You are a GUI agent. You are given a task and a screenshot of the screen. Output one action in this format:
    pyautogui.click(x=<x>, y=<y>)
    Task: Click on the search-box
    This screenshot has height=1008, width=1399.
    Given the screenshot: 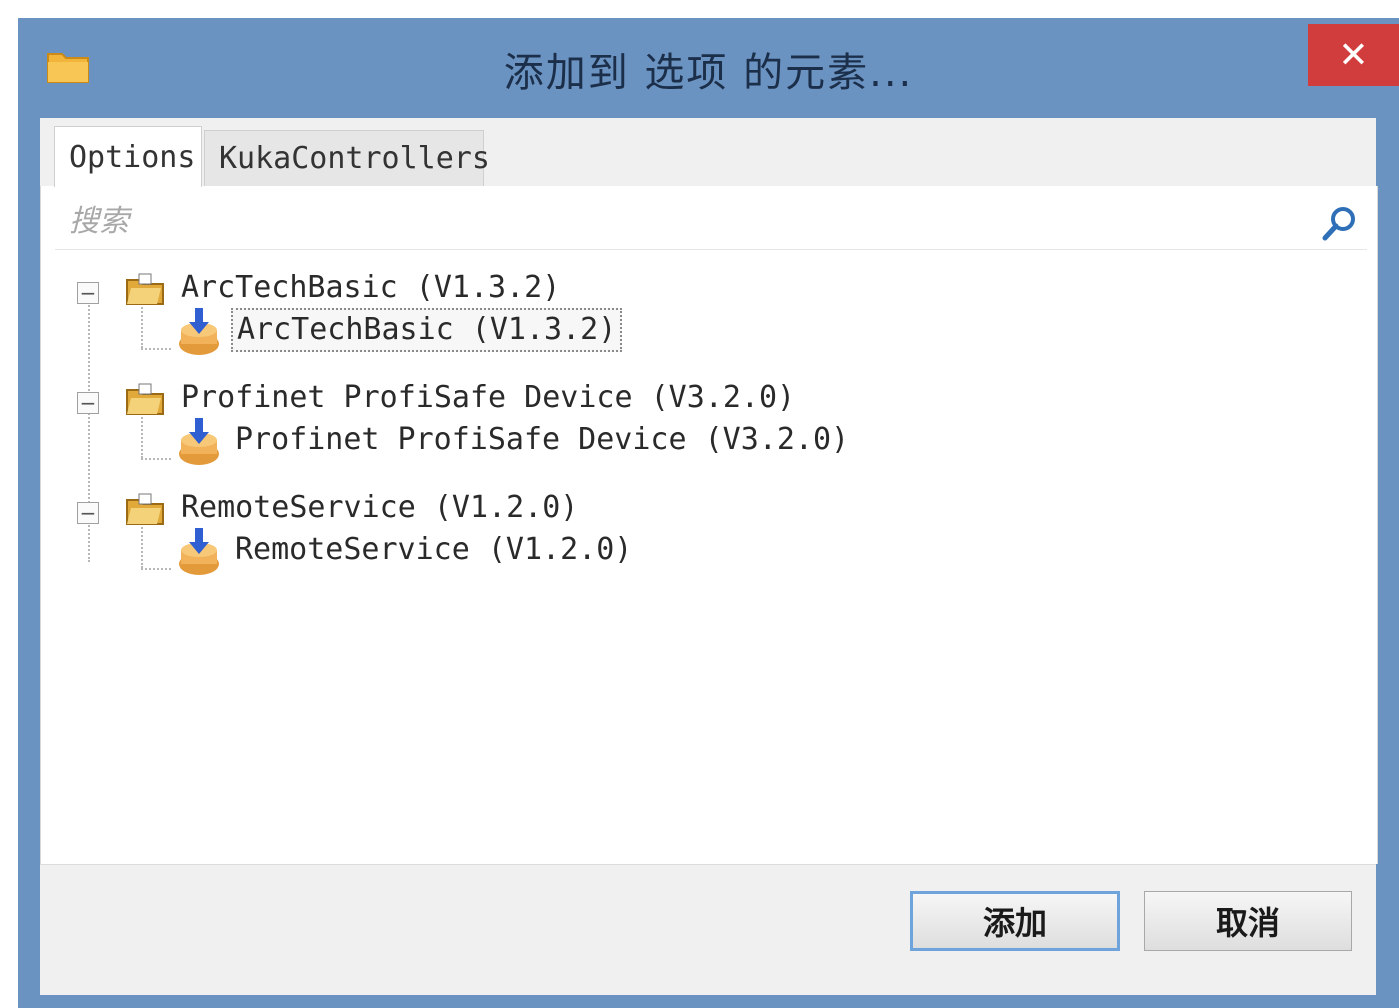 What is the action you would take?
    pyautogui.click(x=711, y=222)
    